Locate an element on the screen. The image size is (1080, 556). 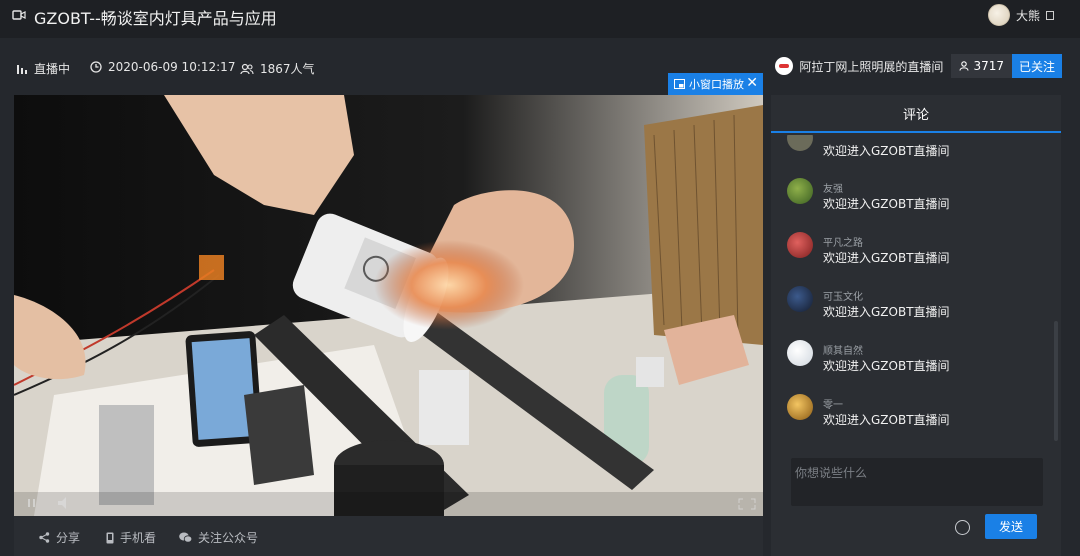
people-icon is located at coordinates (247, 68).